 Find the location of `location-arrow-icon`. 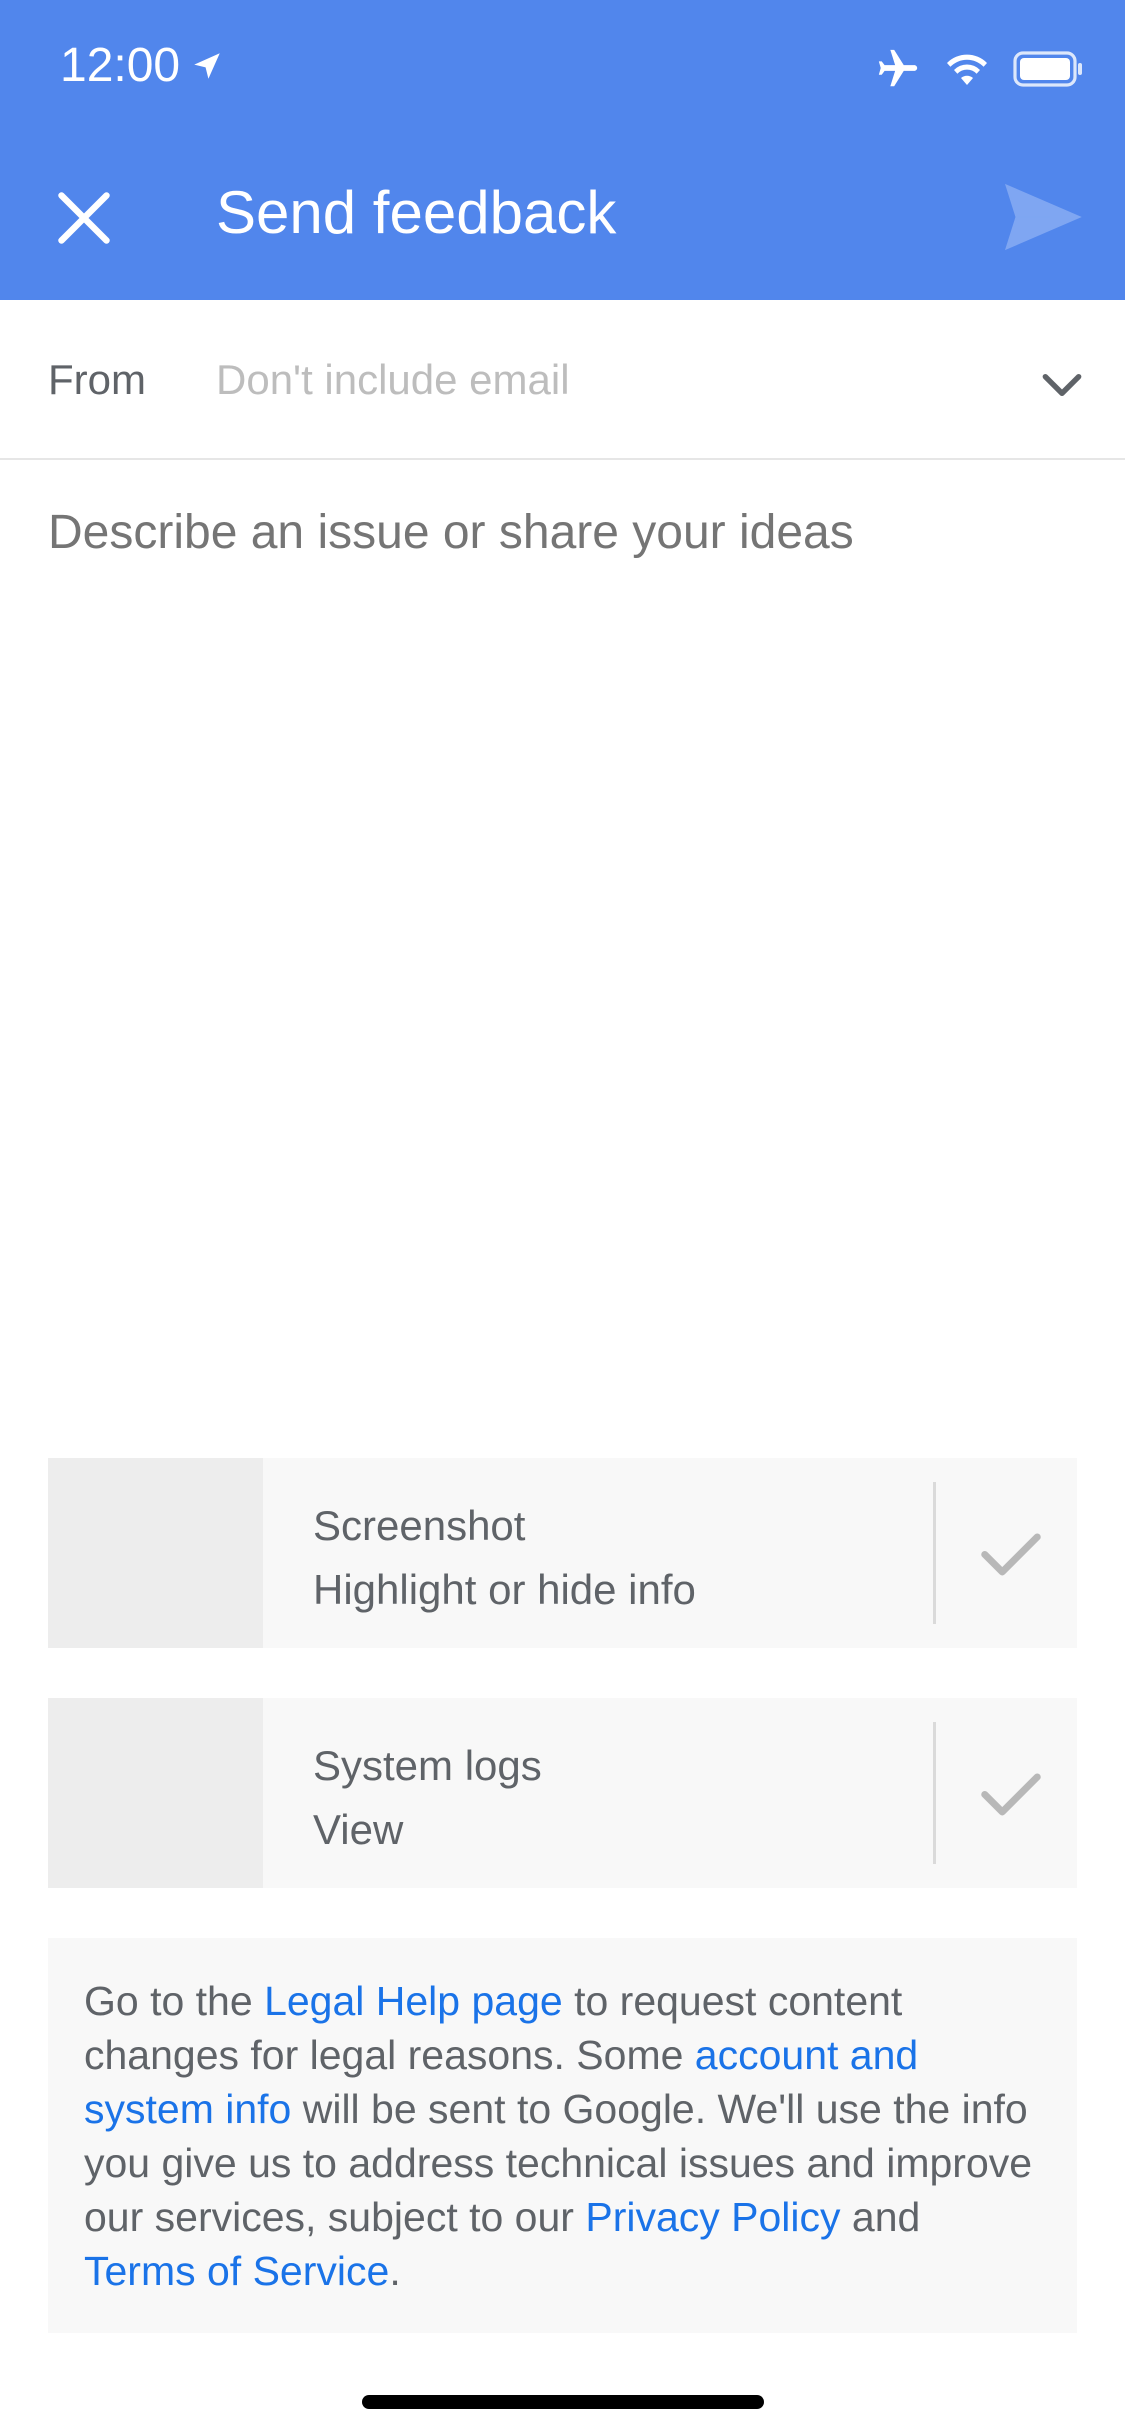

location-arrow-icon is located at coordinates (207, 65).